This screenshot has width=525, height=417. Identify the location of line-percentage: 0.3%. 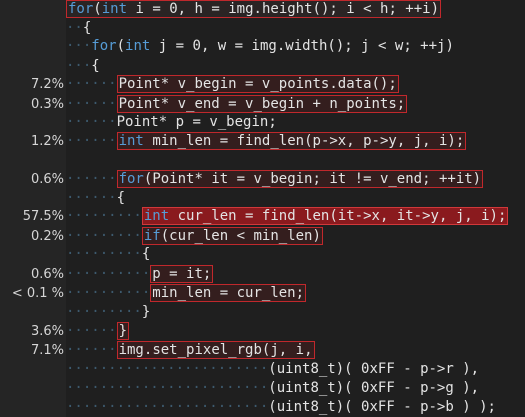
(47, 104).